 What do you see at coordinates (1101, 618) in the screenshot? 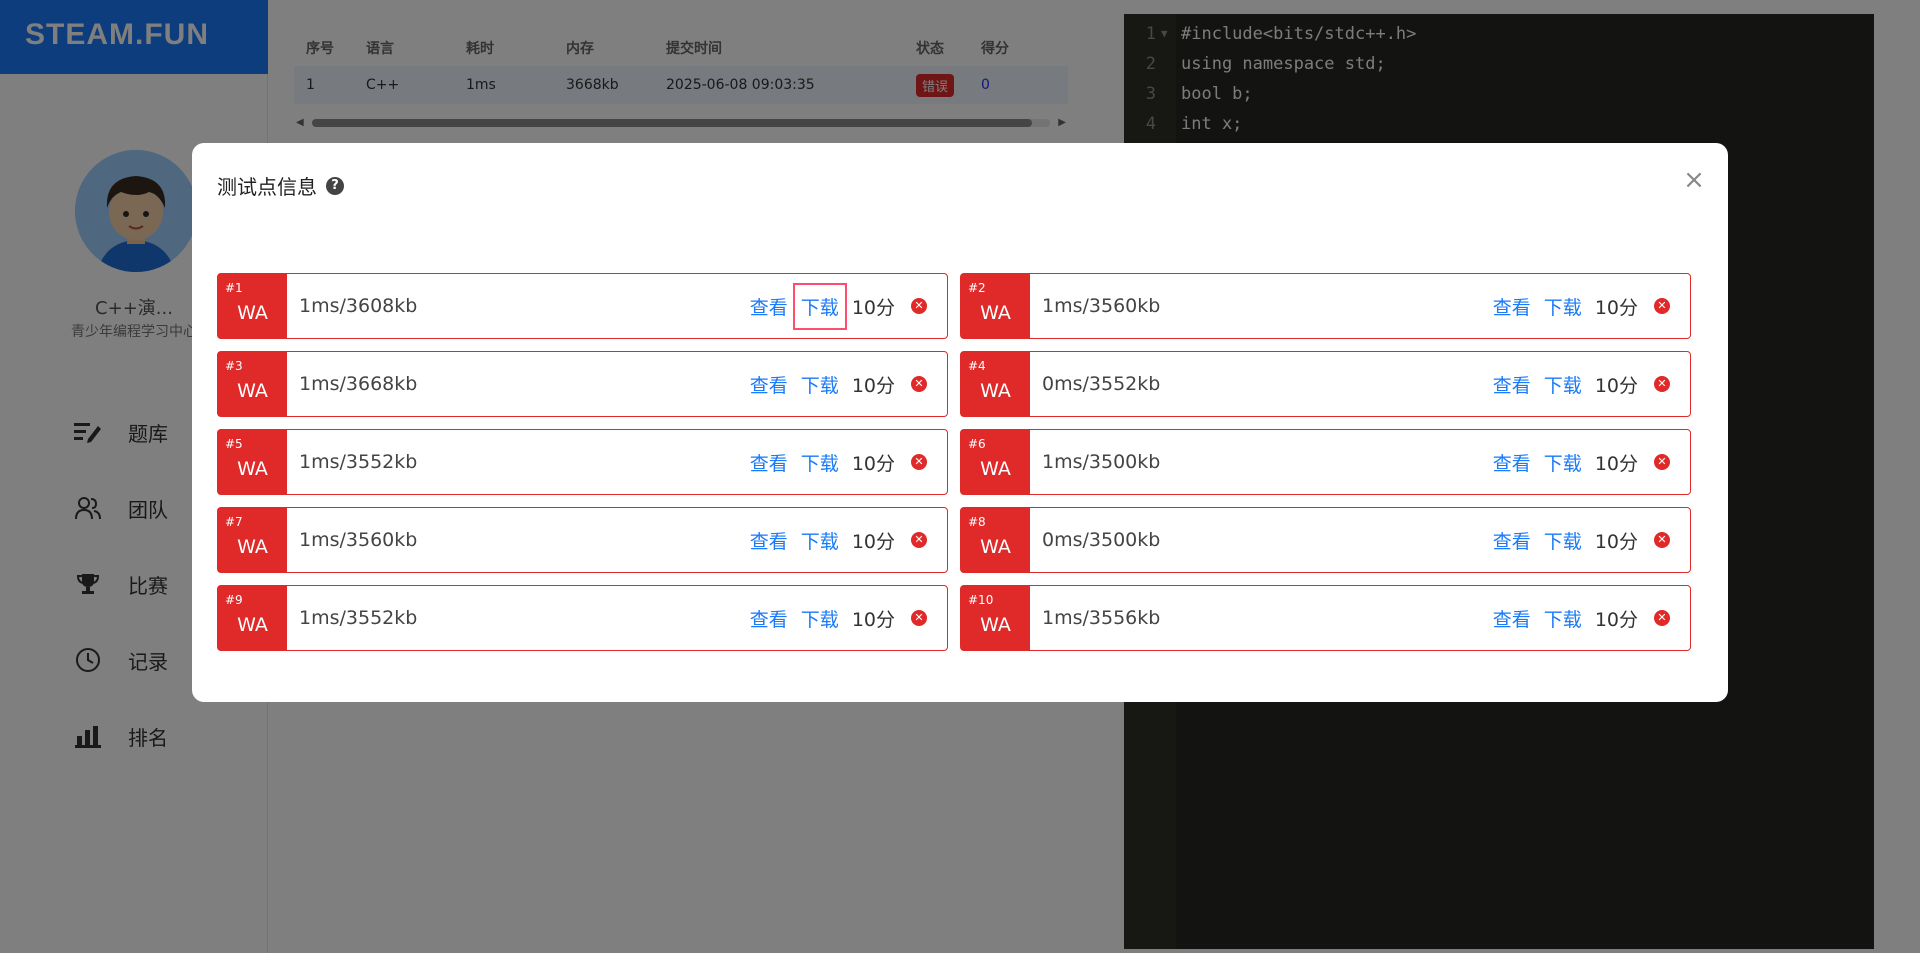
I see `testcase-info: 1ms/3556kb` at bounding box center [1101, 618].